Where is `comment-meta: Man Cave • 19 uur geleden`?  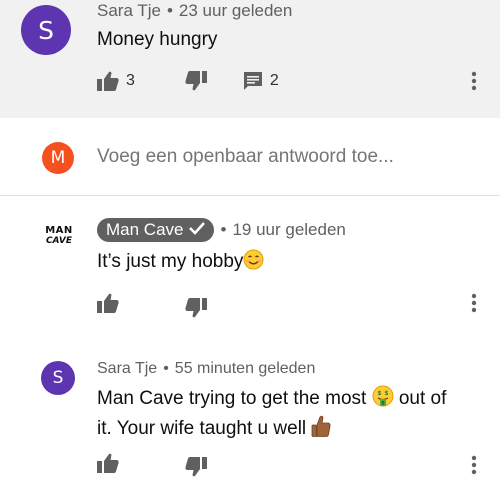
comment-meta: Man Cave • 19 uur geleden is located at coordinates (221, 230).